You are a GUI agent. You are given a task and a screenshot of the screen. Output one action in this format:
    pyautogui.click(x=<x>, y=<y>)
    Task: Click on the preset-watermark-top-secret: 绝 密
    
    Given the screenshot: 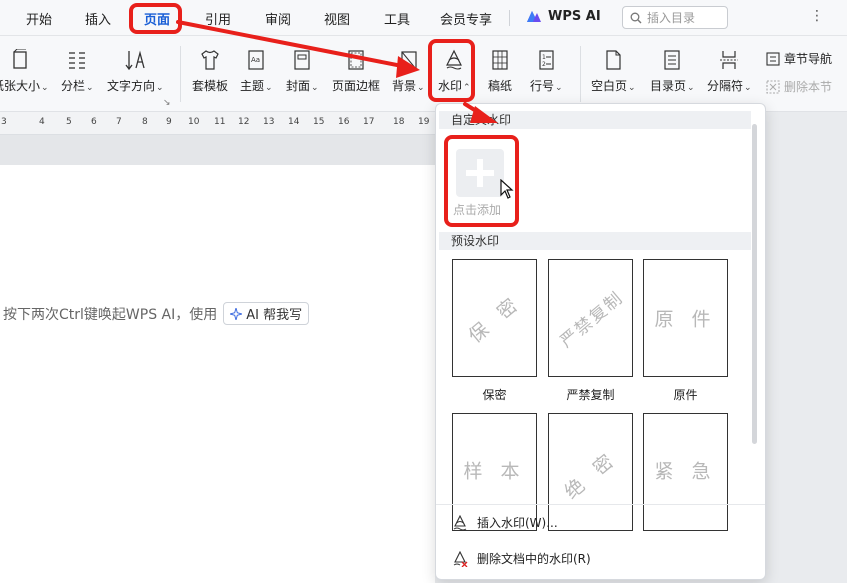 What is the action you would take?
    pyautogui.click(x=590, y=472)
    